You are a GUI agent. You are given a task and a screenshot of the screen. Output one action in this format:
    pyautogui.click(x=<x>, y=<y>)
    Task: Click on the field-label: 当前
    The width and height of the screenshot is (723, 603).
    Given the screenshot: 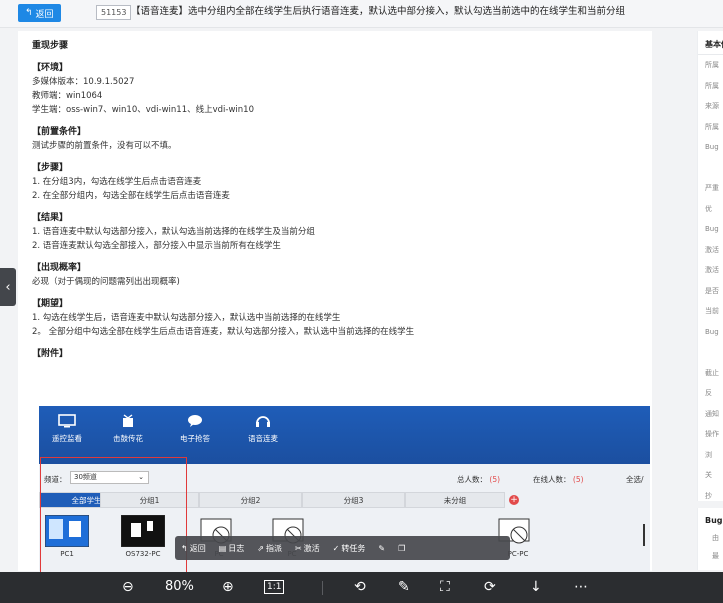 What is the action you would take?
    pyautogui.click(x=712, y=311)
    